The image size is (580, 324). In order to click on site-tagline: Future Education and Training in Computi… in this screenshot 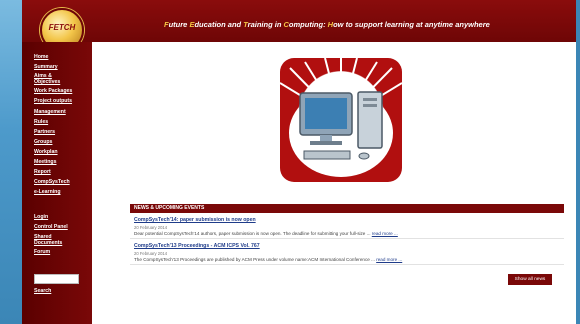, I will do `click(369, 24)`.